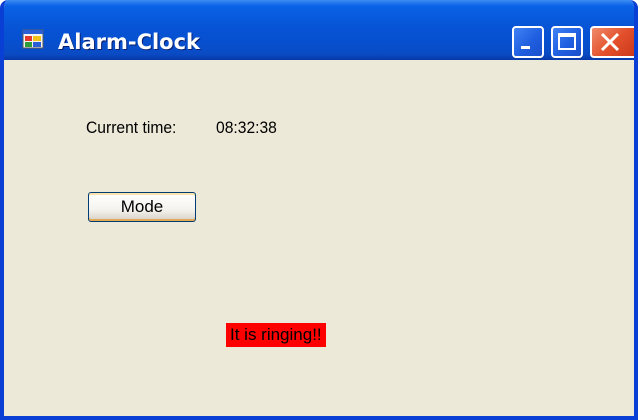 The width and height of the screenshot is (638, 420). I want to click on current-time-value: 08:32:38, so click(246, 127).